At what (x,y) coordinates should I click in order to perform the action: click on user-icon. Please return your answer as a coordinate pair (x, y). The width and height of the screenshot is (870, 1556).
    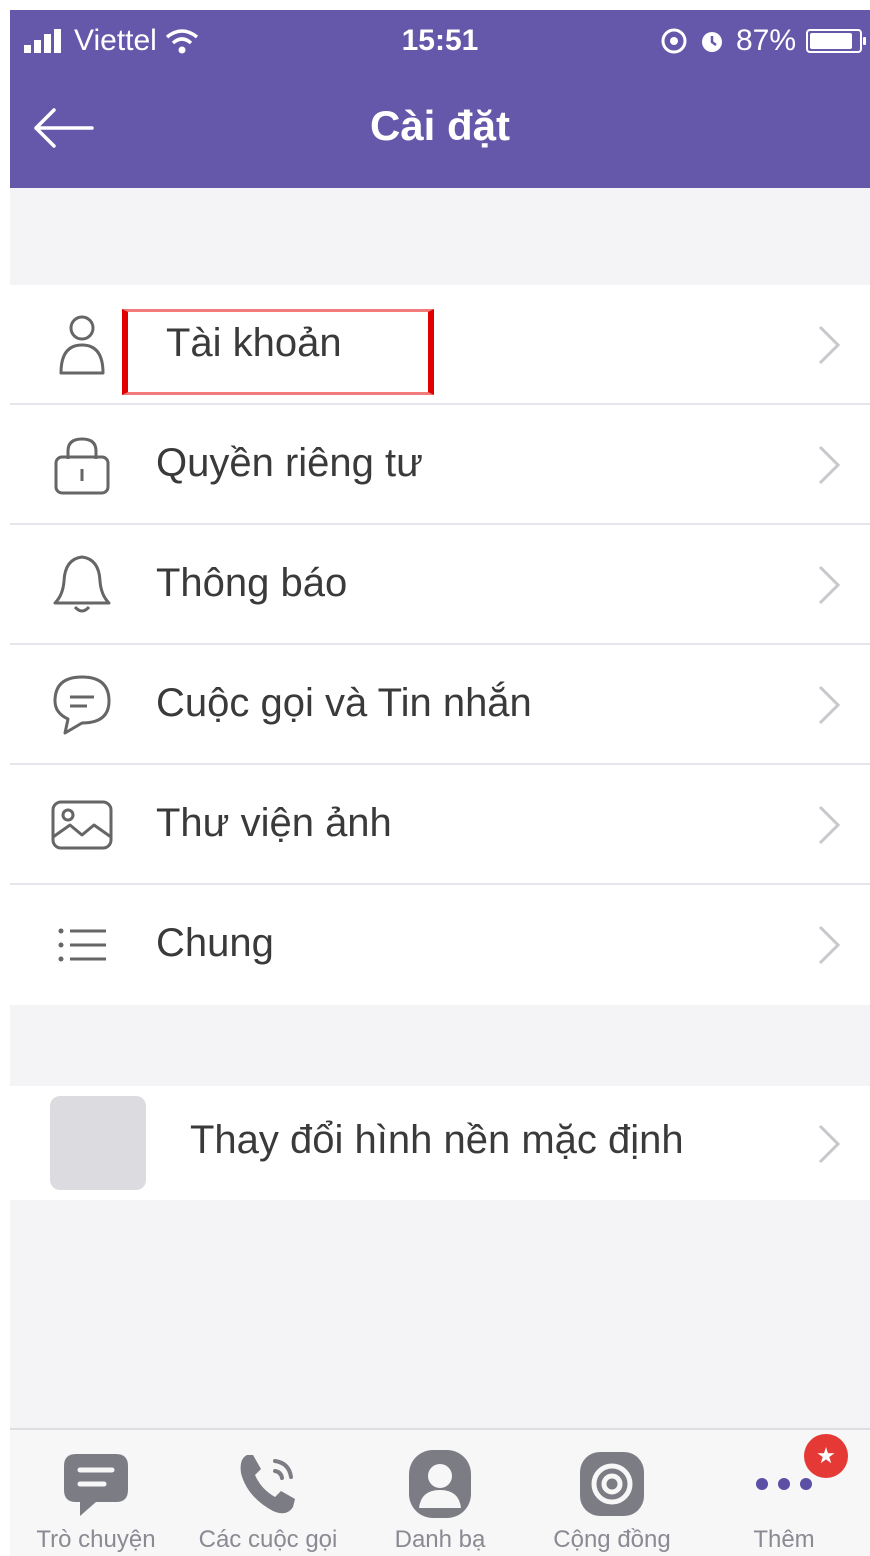
    Looking at the image, I should click on (82, 345).